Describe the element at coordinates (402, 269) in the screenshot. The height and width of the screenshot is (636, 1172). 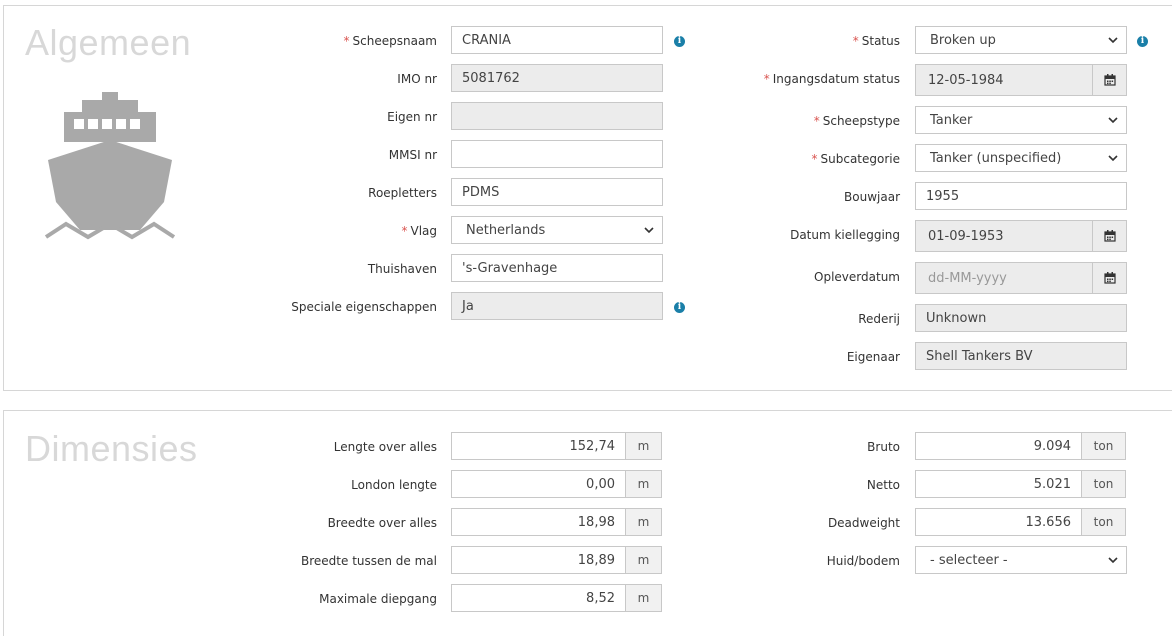
I see `thuishaven-label: Thuishaven` at that location.